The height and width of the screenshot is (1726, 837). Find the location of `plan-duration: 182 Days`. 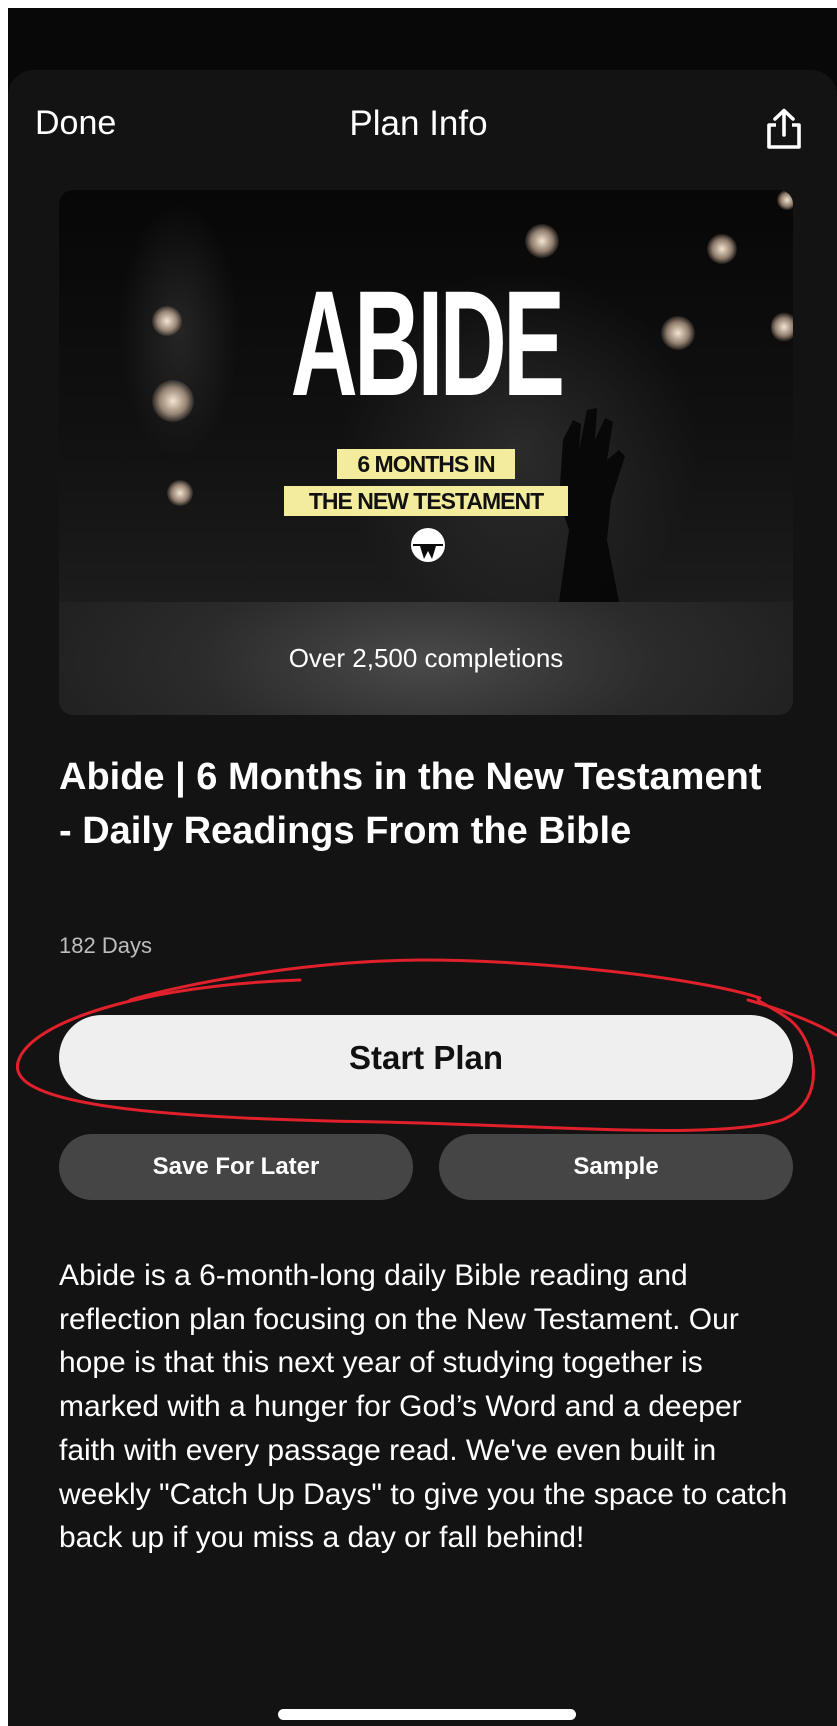

plan-duration: 182 Days is located at coordinates (105, 945).